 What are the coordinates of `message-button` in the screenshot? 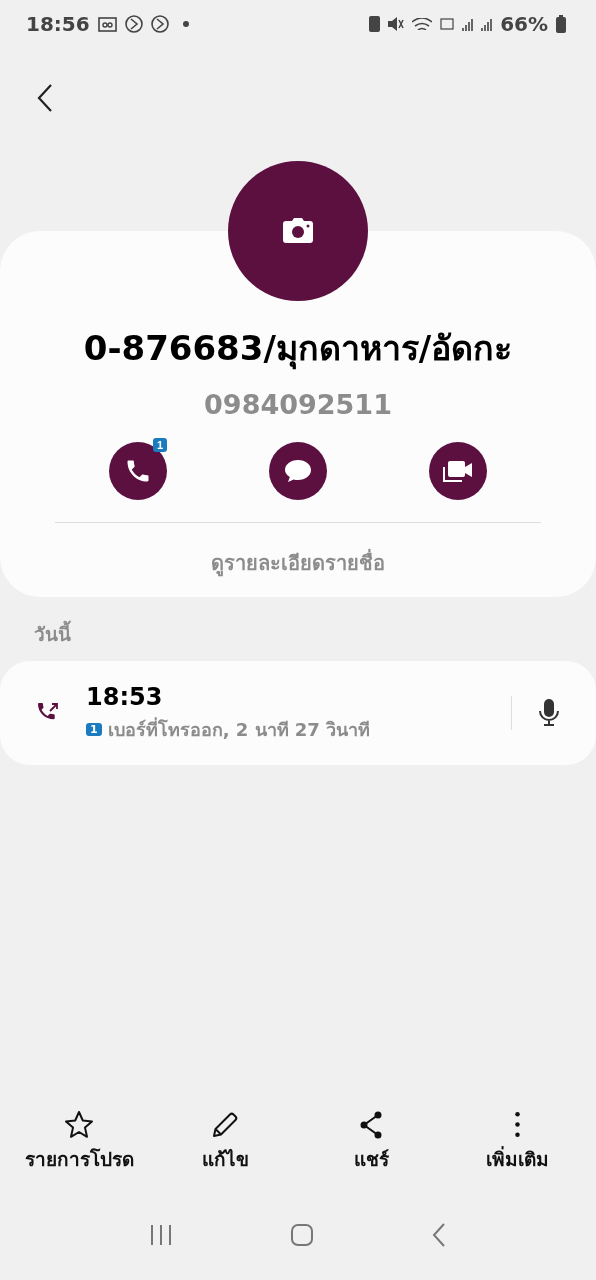 It's located at (298, 471).